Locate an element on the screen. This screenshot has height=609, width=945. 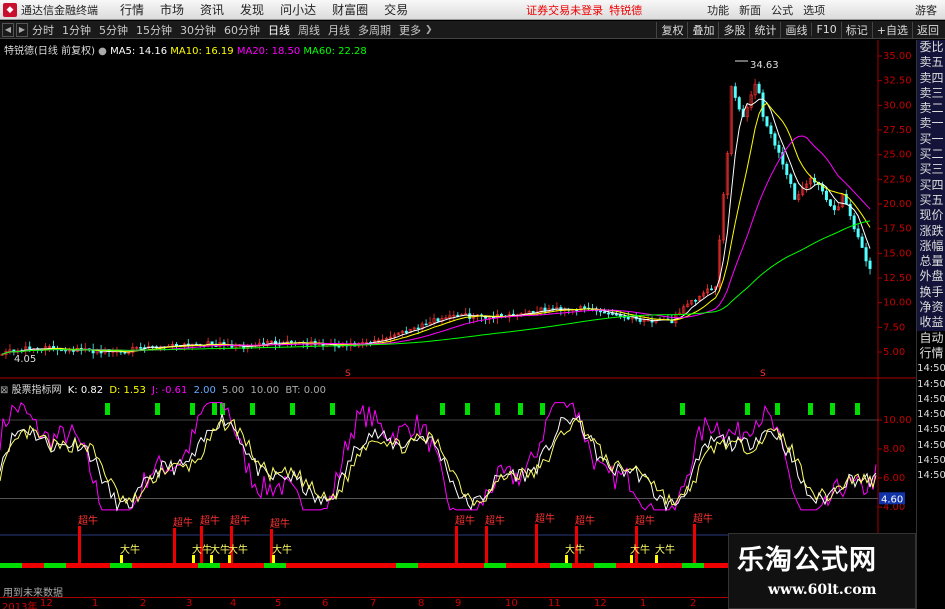
ind-axis-label: 8.00 is located at coordinates (894, 449).